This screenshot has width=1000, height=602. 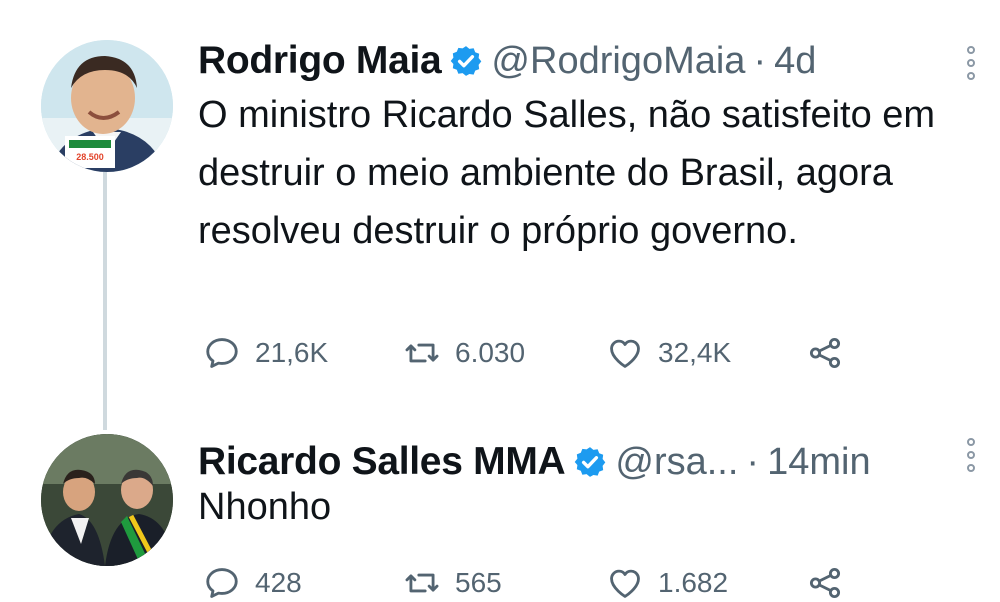 What do you see at coordinates (478, 582) in the screenshot?
I see `retweet-count: 565` at bounding box center [478, 582].